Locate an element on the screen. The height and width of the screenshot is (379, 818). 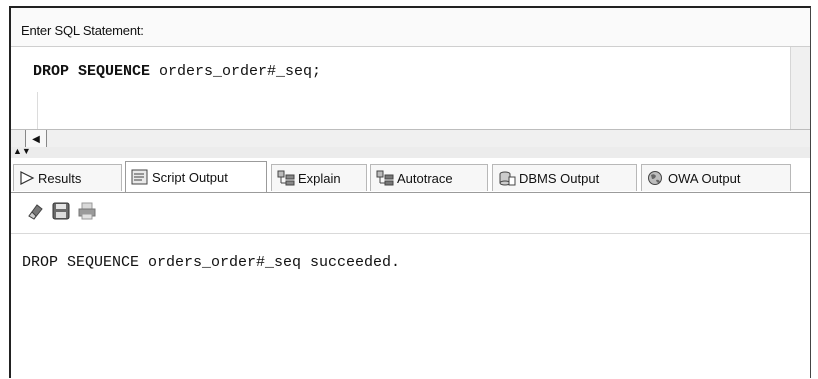
tab-owa-output-label: OWA Output is located at coordinates (704, 178).